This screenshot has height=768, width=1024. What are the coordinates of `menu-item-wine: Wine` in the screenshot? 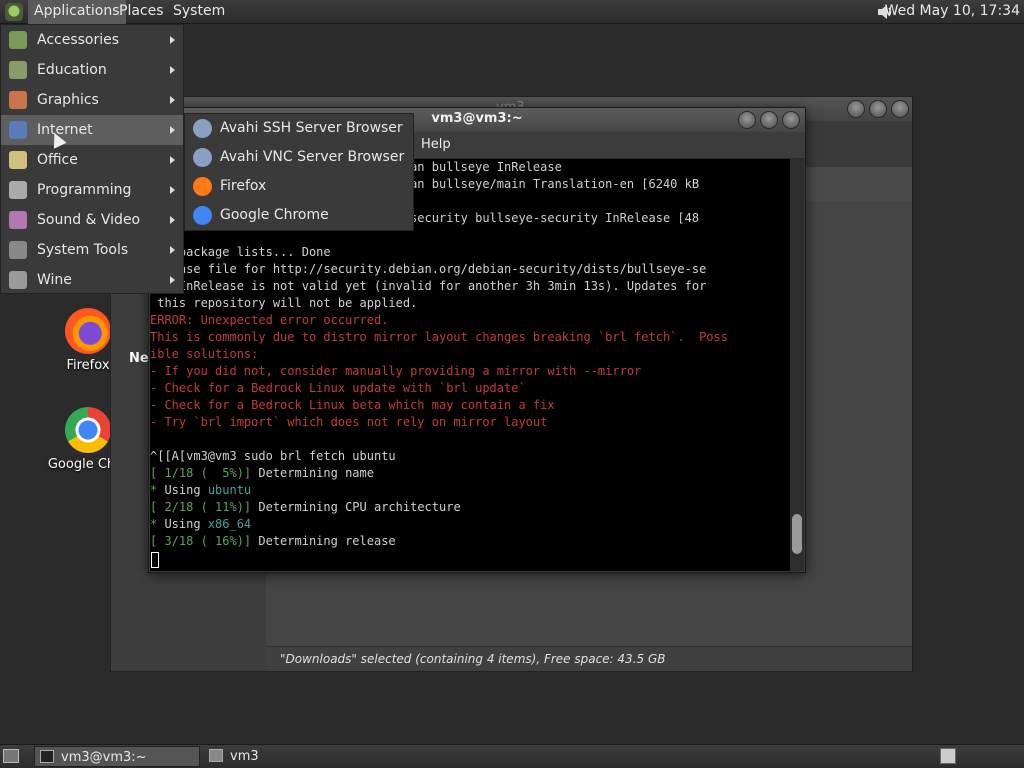 It's located at (92, 280).